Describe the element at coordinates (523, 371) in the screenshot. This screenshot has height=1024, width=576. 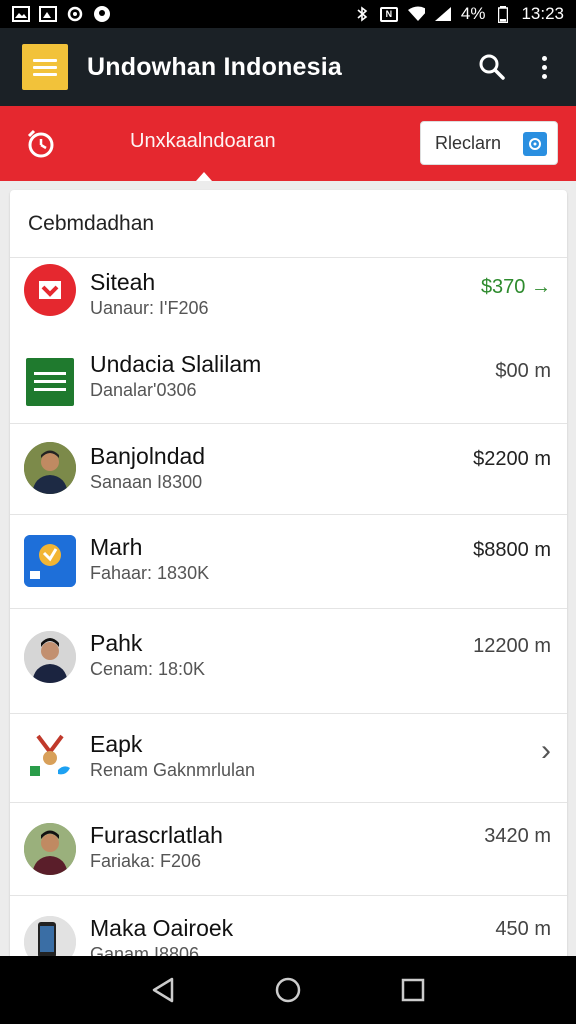
I see `item-amount: $00 m` at that location.